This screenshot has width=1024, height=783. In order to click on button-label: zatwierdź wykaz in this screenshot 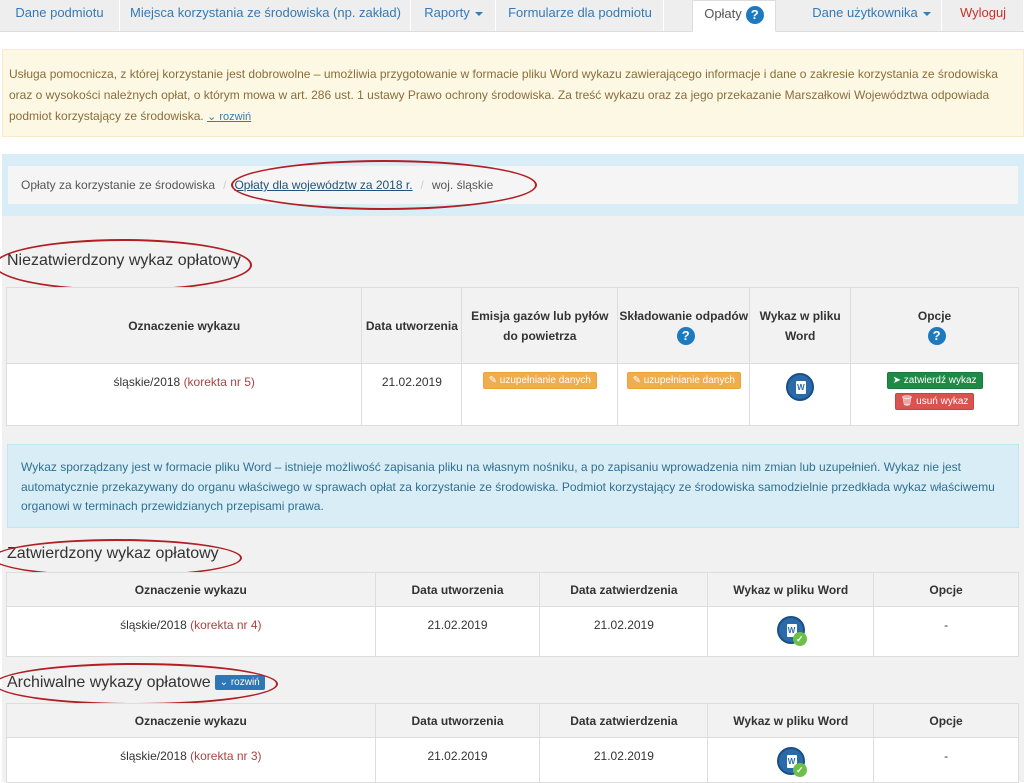, I will do `click(940, 380)`.